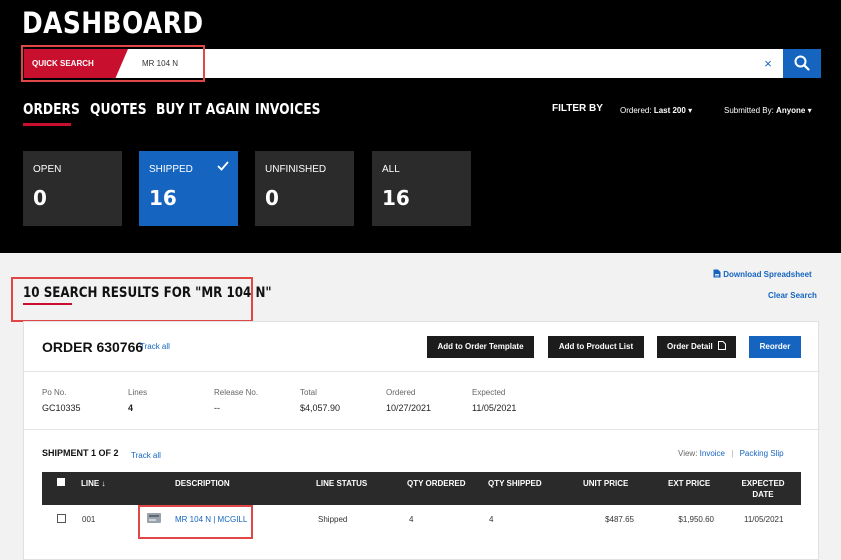 The height and width of the screenshot is (560, 841). Describe the element at coordinates (480, 347) in the screenshot. I see `add-to-order-template-button: Add to Order Template` at that location.